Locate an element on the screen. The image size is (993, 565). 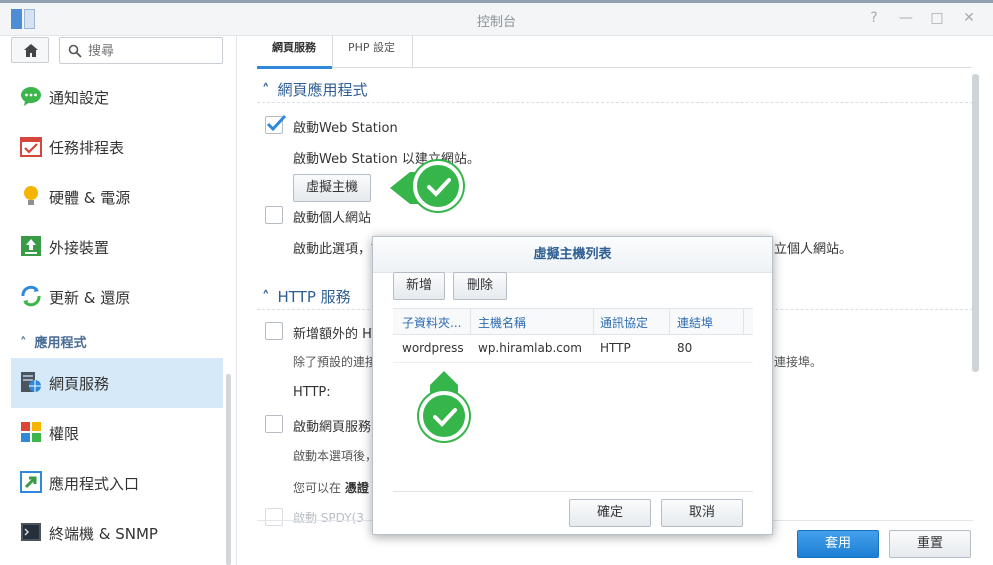
sidebar-item-label: 任務排程表 is located at coordinates (87, 148).